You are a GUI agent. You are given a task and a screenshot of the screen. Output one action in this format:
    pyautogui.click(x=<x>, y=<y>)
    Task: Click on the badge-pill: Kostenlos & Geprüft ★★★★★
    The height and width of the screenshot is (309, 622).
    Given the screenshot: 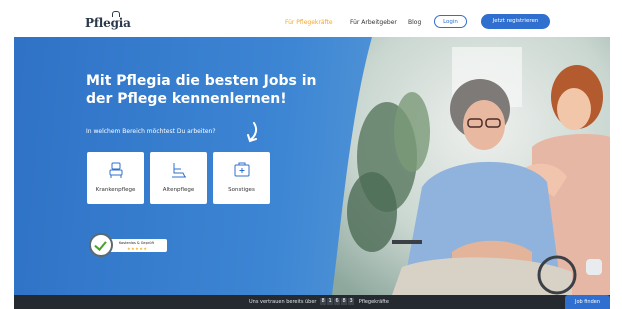 What is the action you would take?
    pyautogui.click(x=138, y=245)
    